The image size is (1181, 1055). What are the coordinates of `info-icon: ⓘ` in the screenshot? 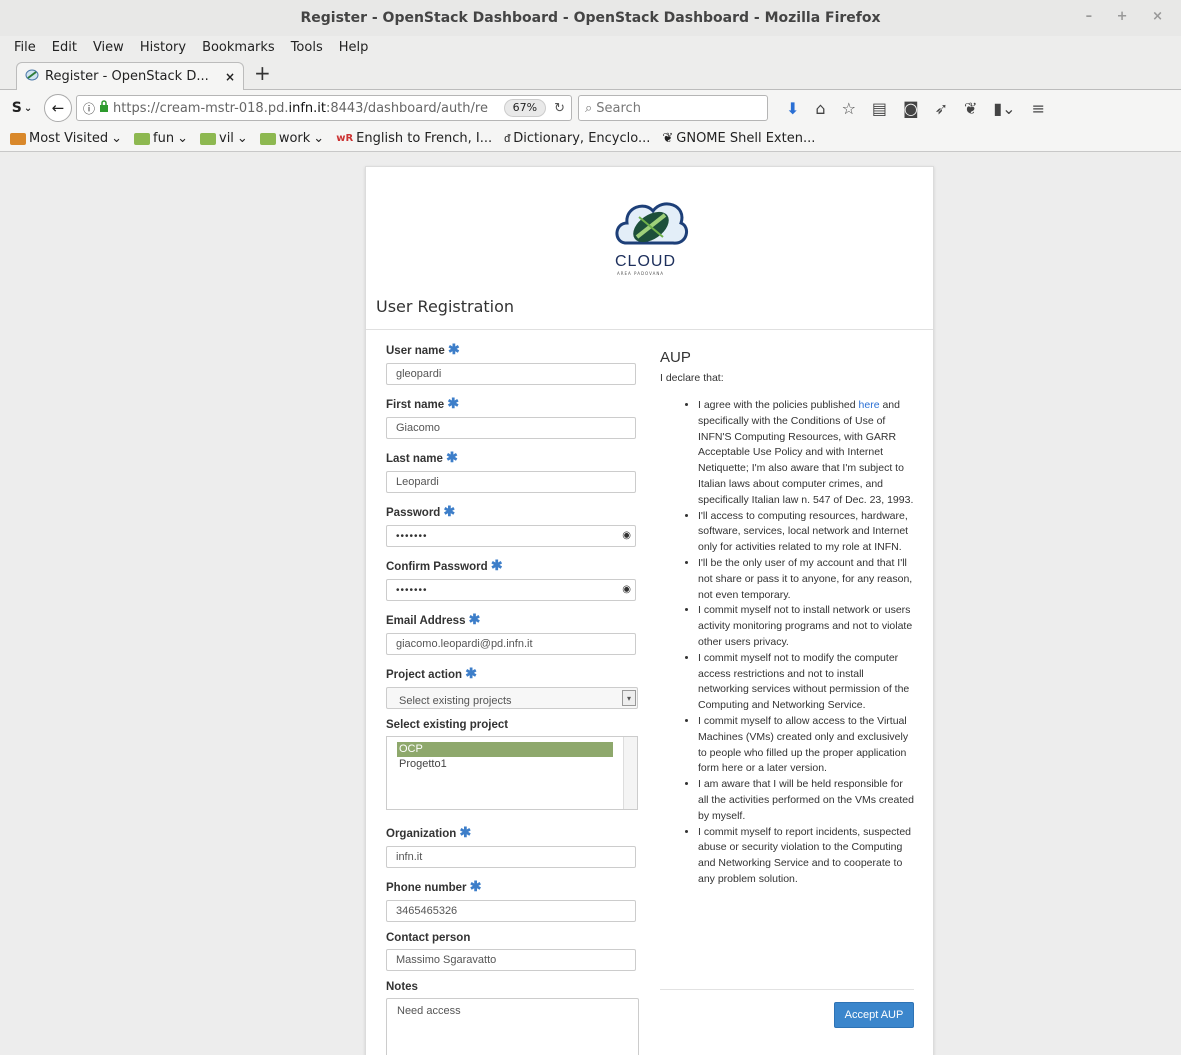 It's located at (89, 108).